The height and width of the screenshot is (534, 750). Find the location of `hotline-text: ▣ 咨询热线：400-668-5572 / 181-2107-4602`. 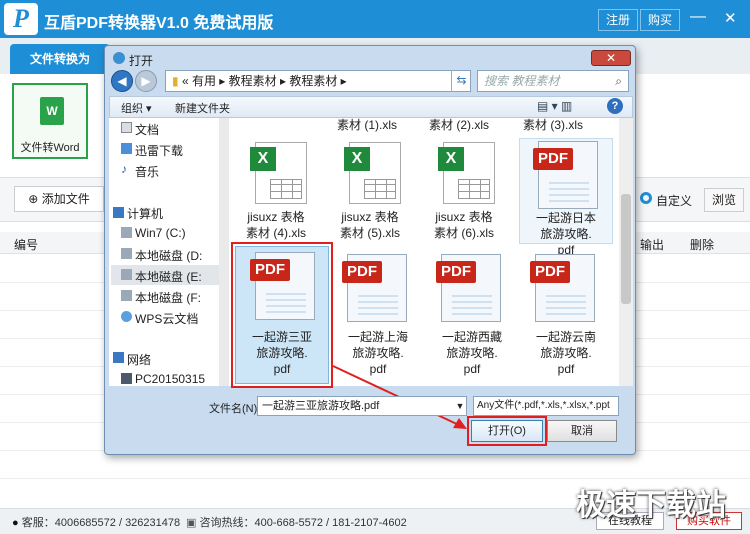

hotline-text: ▣ 咨询热线：400-668-5572 / 181-2107-4602 is located at coordinates (296, 522).